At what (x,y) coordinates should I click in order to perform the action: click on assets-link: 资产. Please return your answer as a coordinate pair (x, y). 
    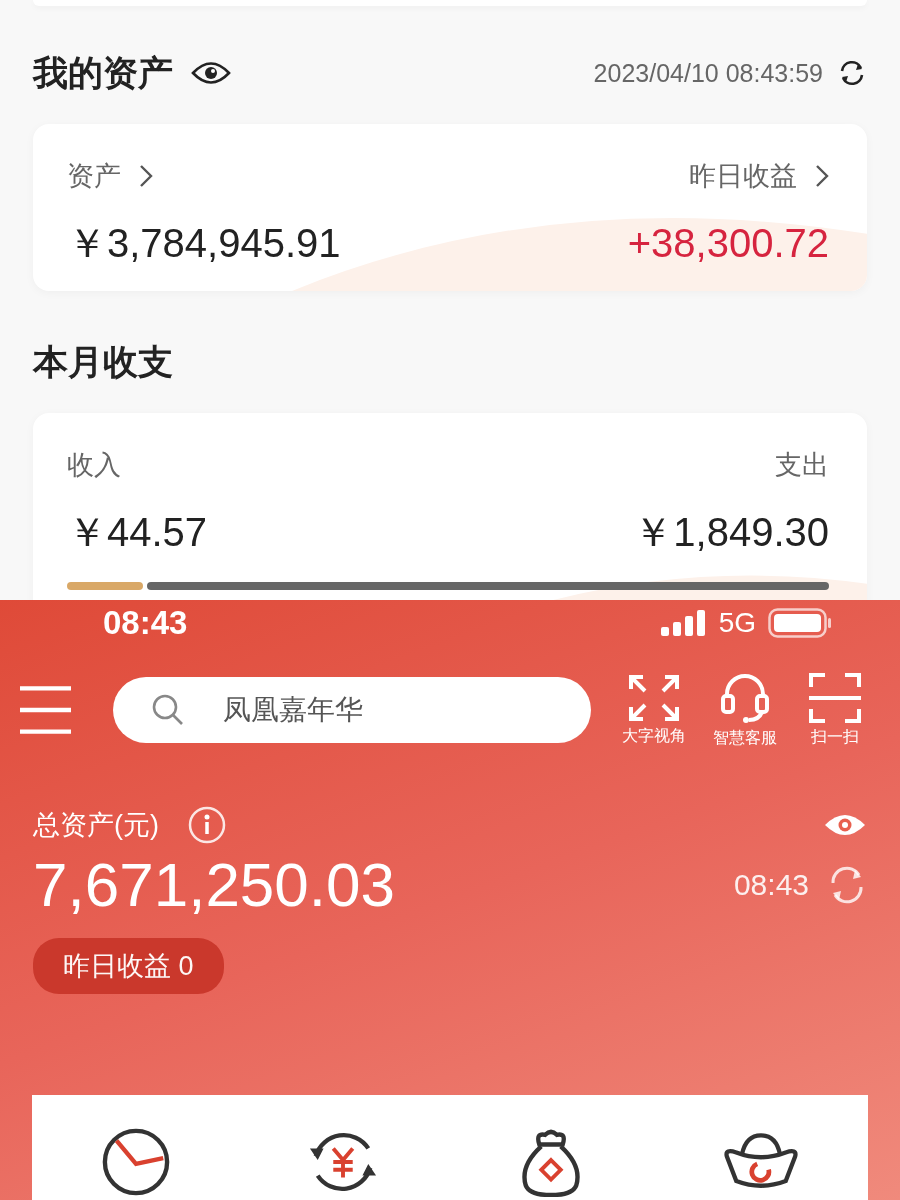
    Looking at the image, I should click on (110, 176).